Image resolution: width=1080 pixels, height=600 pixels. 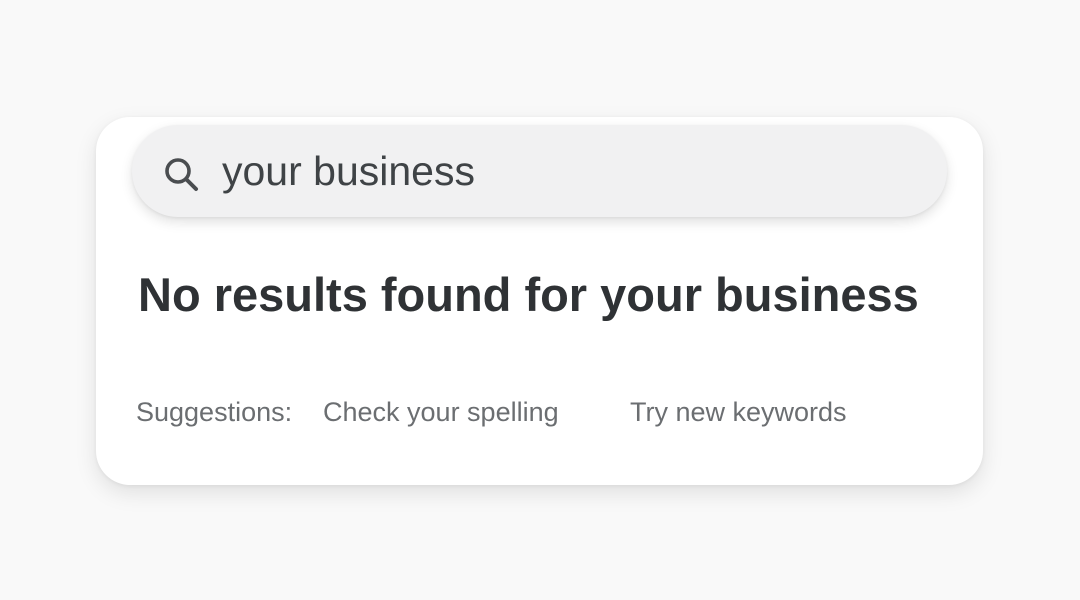 I want to click on suggestion-try-new-keywords: Try new keywords, so click(x=738, y=412).